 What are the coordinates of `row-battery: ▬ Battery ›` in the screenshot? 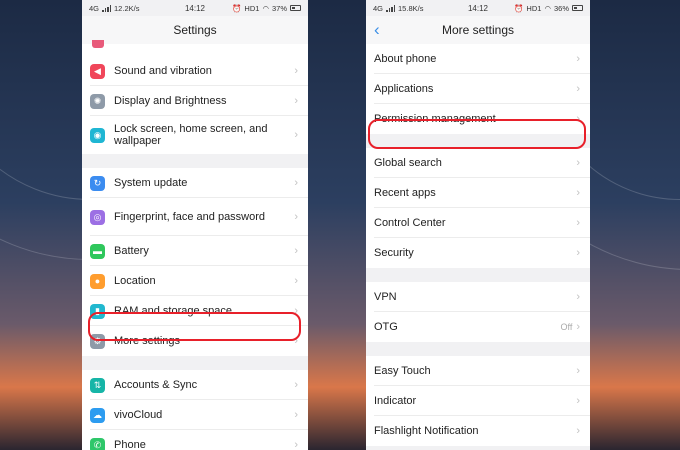 It's located at (195, 251).